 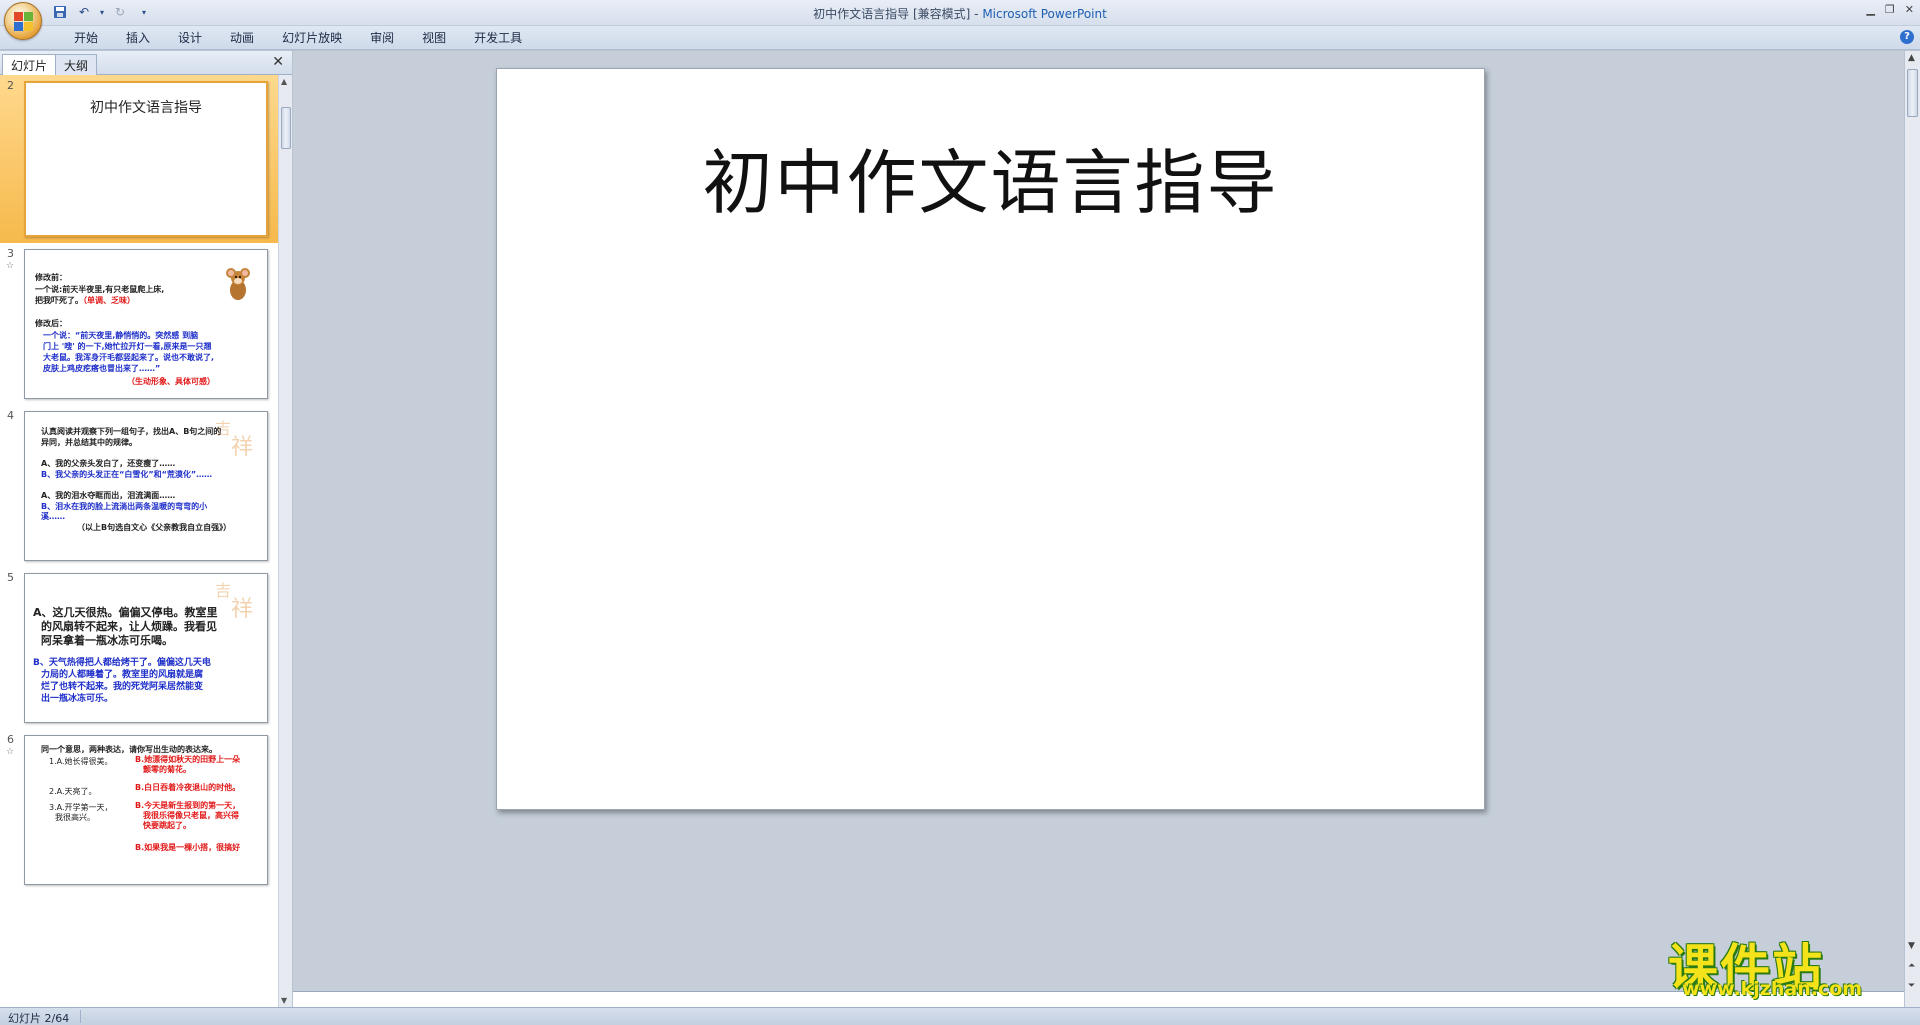 I want to click on window-controls: ▁ ❐ ✕, so click(x=1890, y=9).